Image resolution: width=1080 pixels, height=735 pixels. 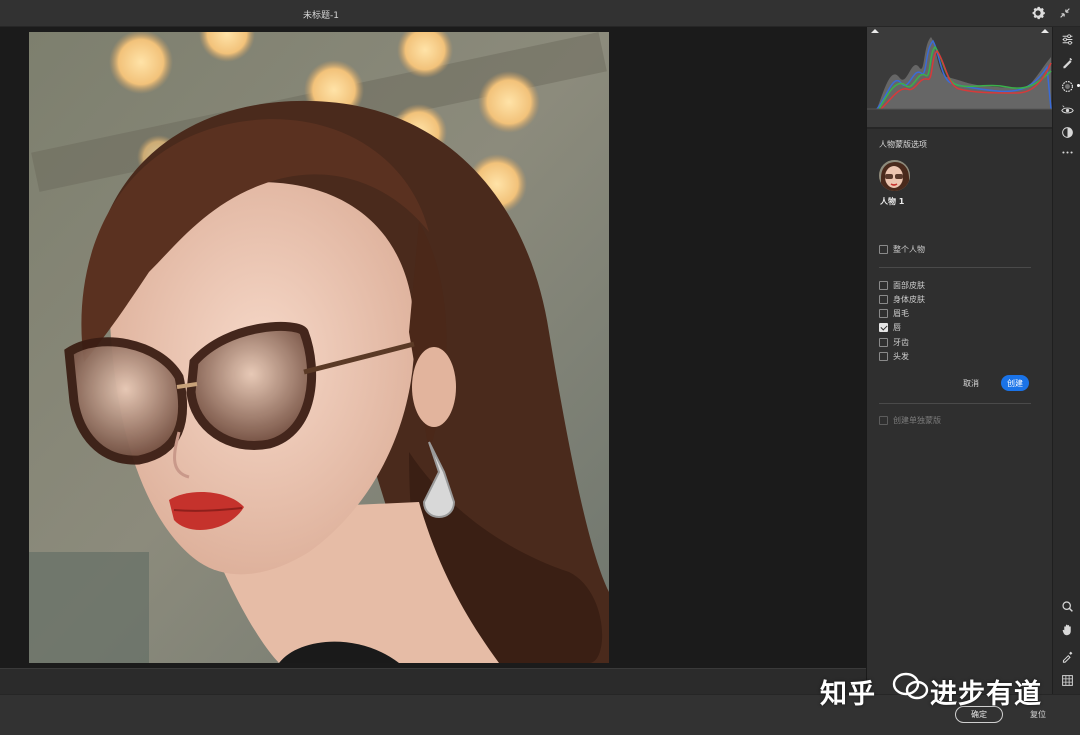 What do you see at coordinates (971, 383) in the screenshot?
I see `cancel-button: 取消` at bounding box center [971, 383].